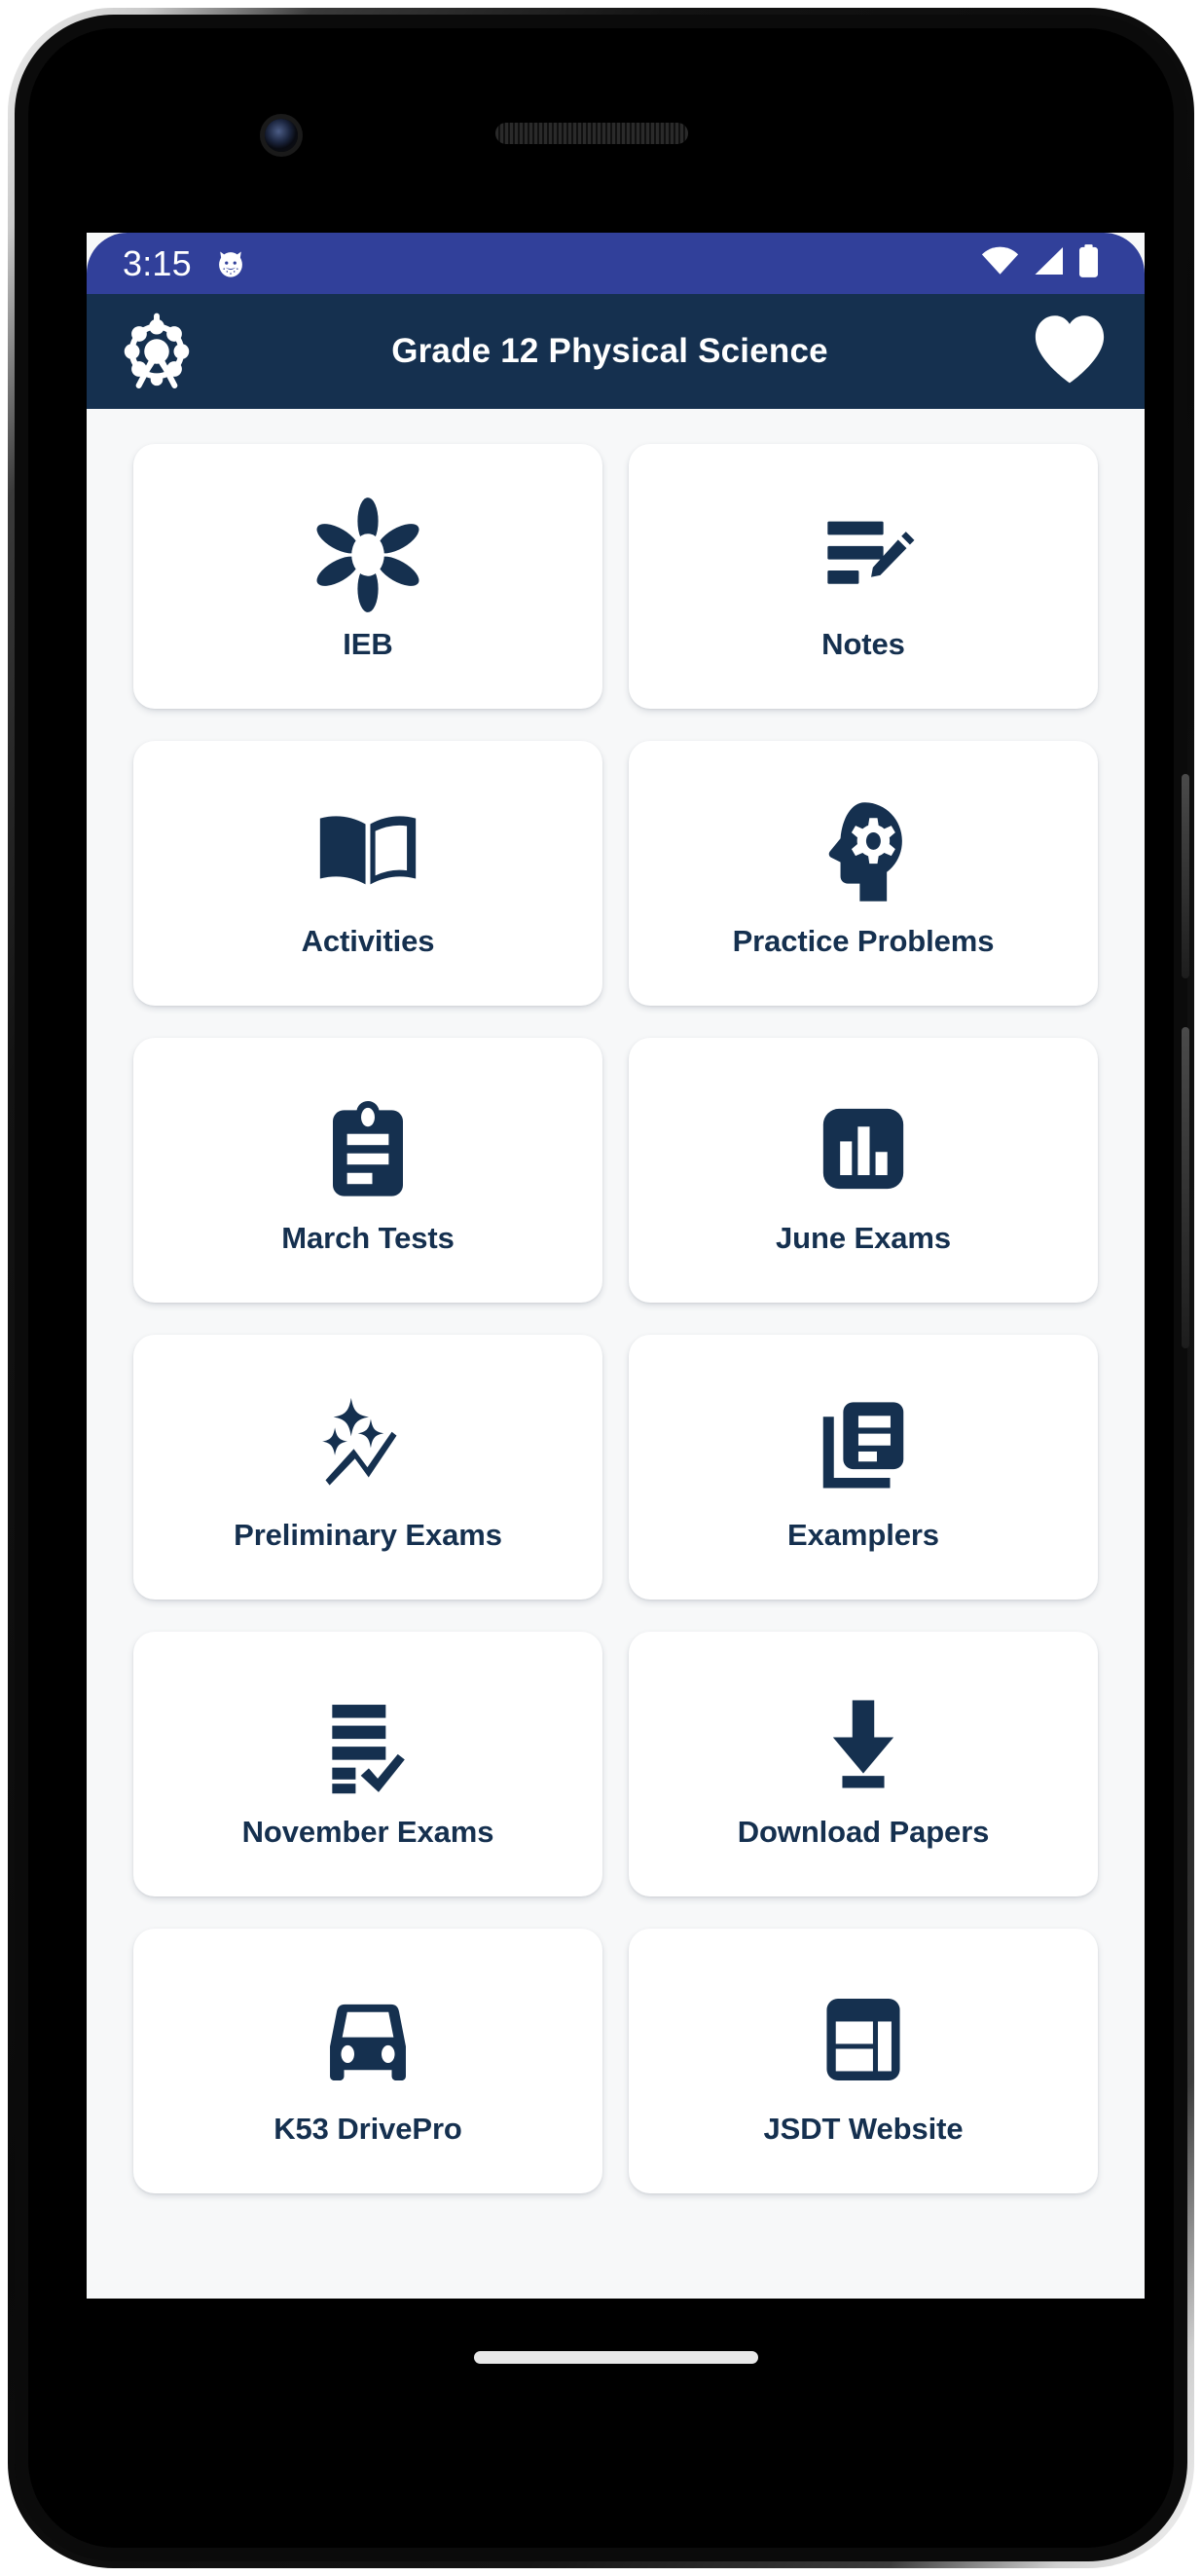  Describe the element at coordinates (367, 1832) in the screenshot. I see `menu-card-label: November Exams` at that location.